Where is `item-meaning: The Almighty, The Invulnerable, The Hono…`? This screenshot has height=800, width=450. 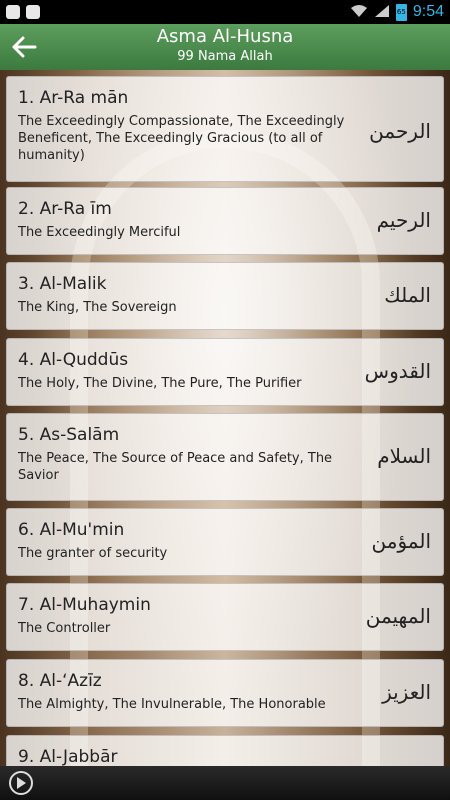 item-meaning: The Almighty, The Invulnerable, The Hono… is located at coordinates (172, 704).